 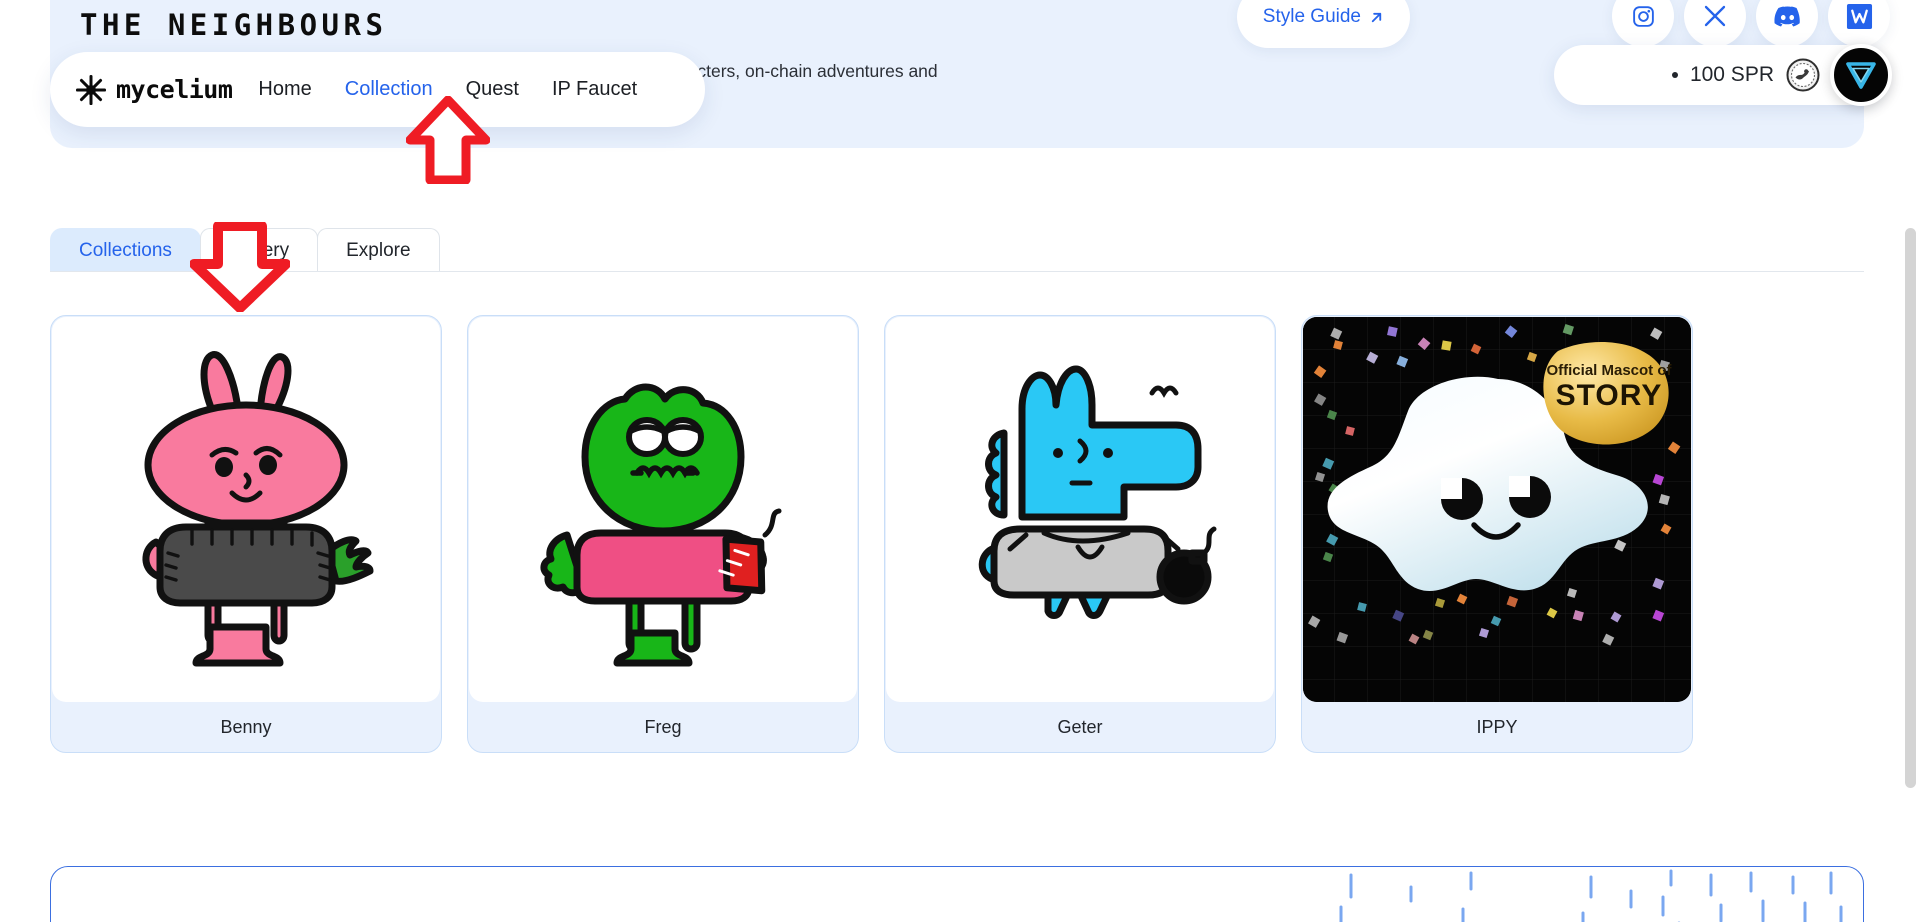 I want to click on instagram-icon, so click(x=1643, y=16).